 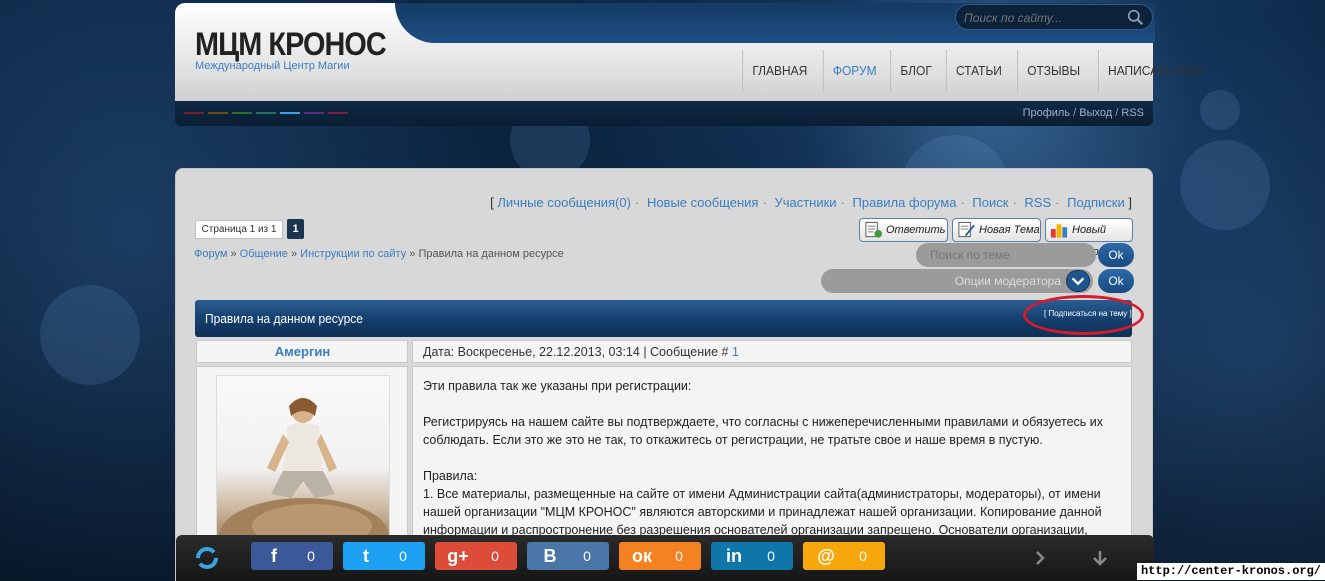 I want to click on logout-link: Выход, so click(x=1095, y=113).